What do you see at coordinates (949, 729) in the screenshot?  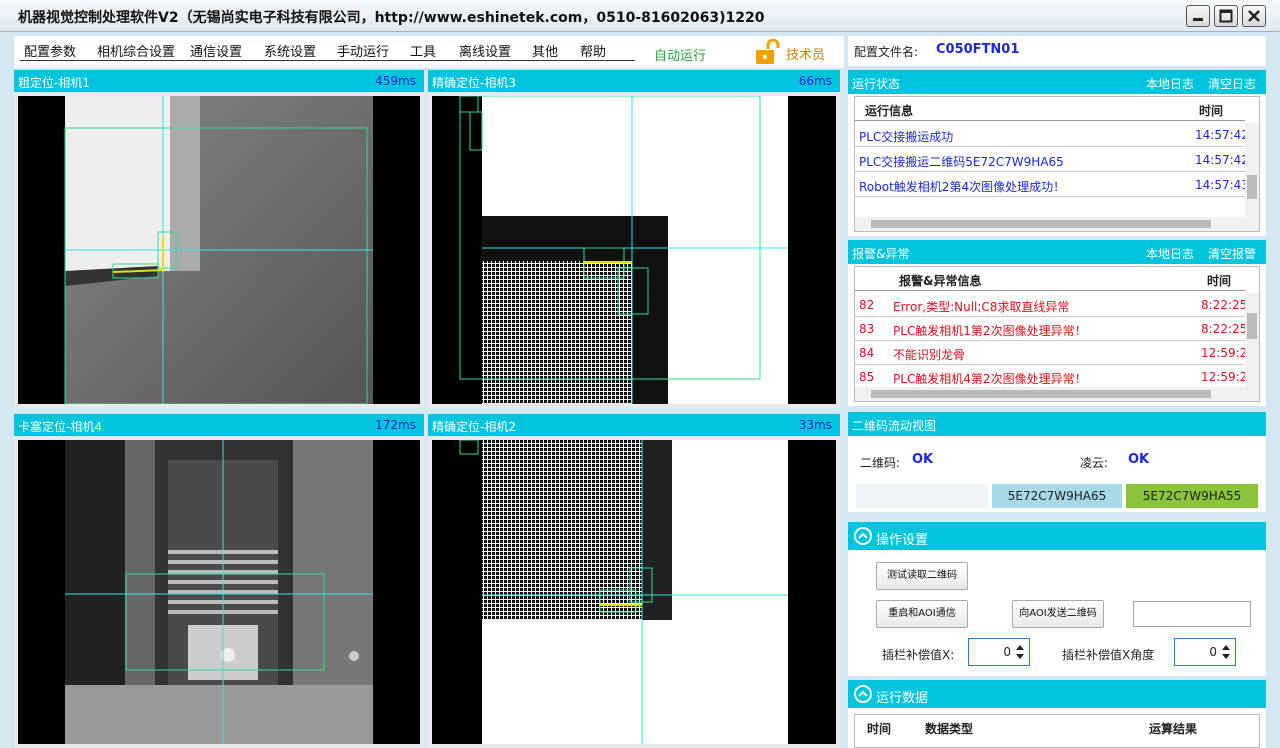 I see `col-data-type: 数据类型` at bounding box center [949, 729].